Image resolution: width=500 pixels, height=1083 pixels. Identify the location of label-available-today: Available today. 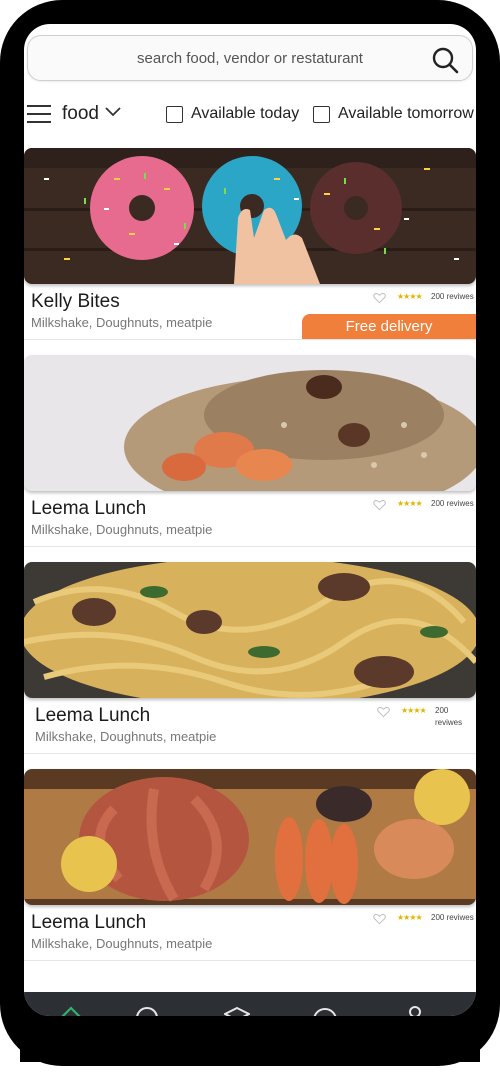
(245, 113).